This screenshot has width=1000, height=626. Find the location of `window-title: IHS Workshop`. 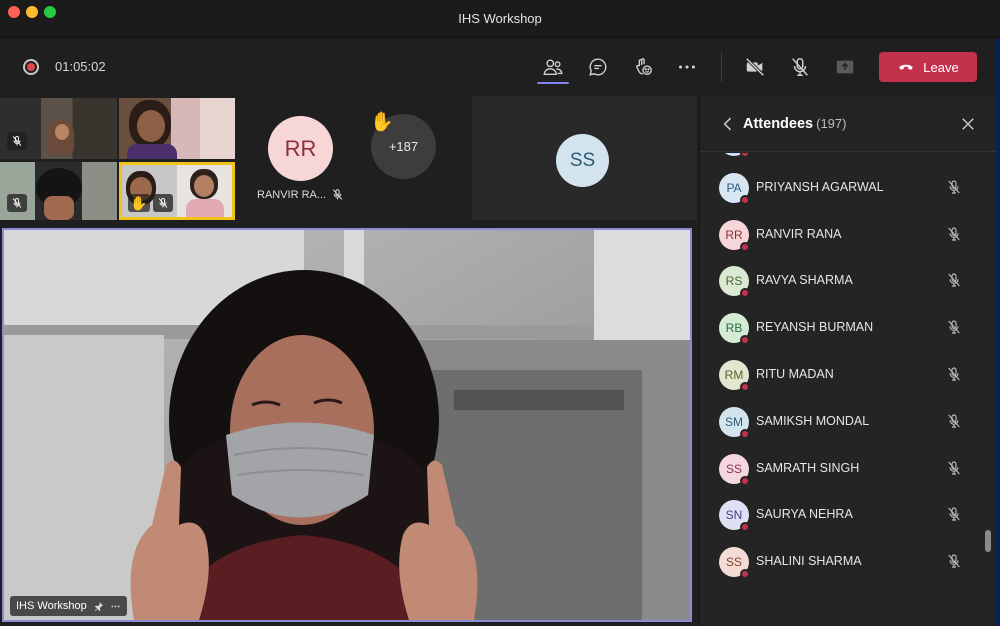

window-title: IHS Workshop is located at coordinates (500, 18).